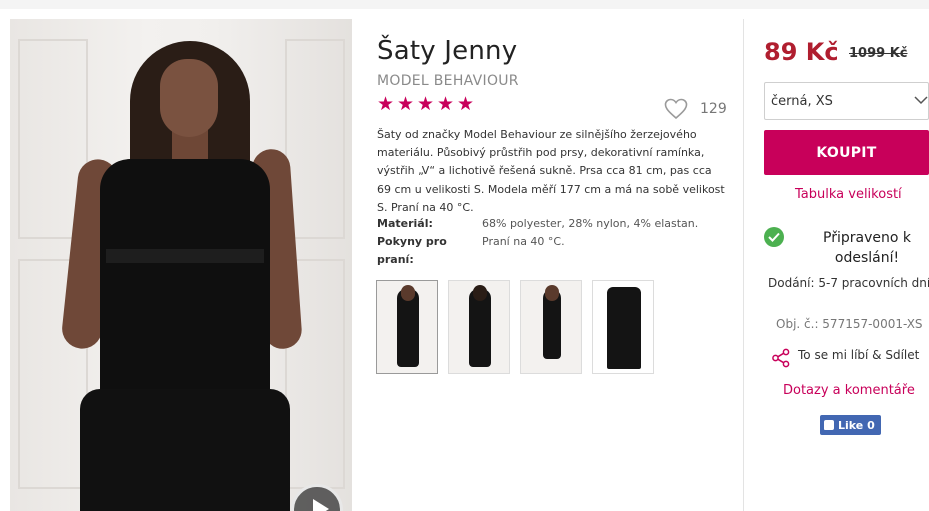 This screenshot has width=929, height=511. Describe the element at coordinates (848, 283) in the screenshot. I see `delivery-time: Dodání: 5-7 pracovních dní` at that location.